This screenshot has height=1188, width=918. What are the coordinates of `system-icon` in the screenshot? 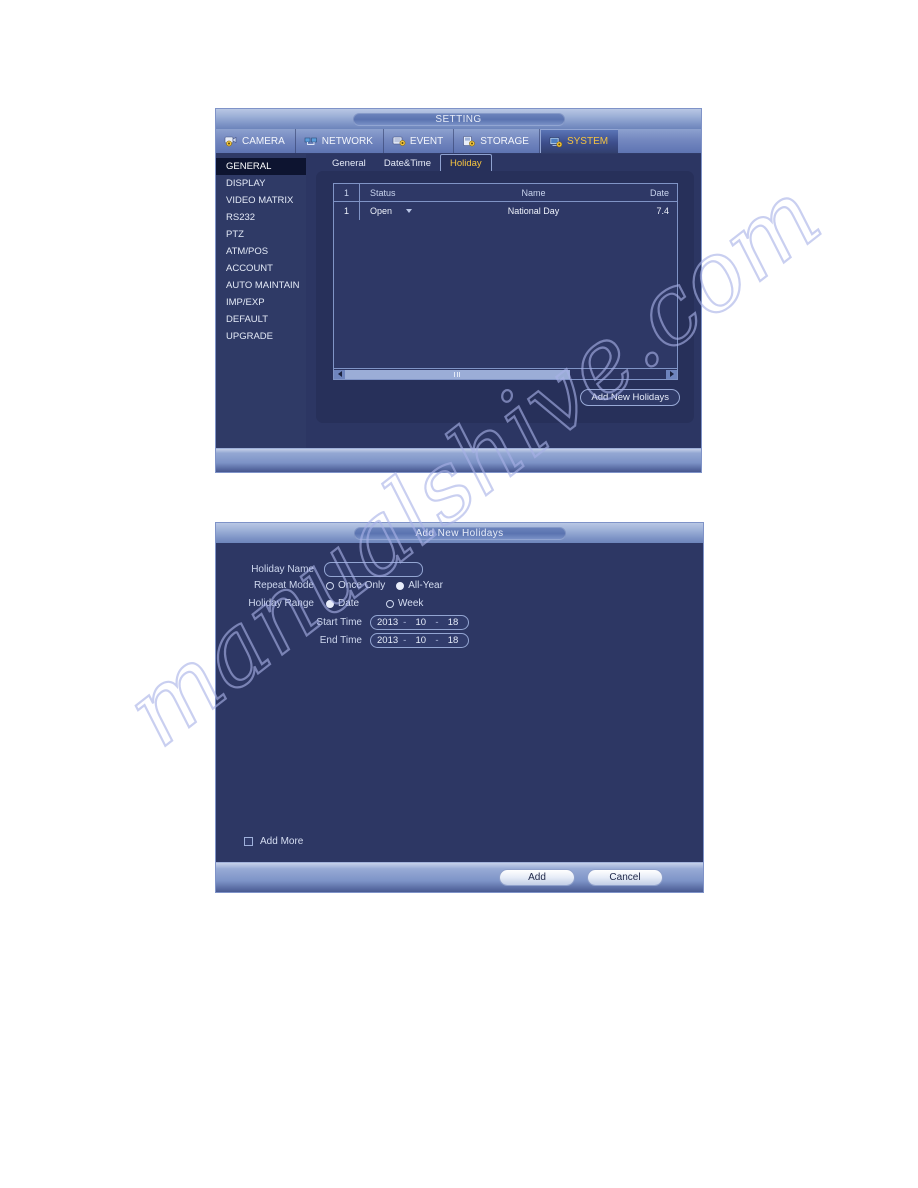 It's located at (556, 142).